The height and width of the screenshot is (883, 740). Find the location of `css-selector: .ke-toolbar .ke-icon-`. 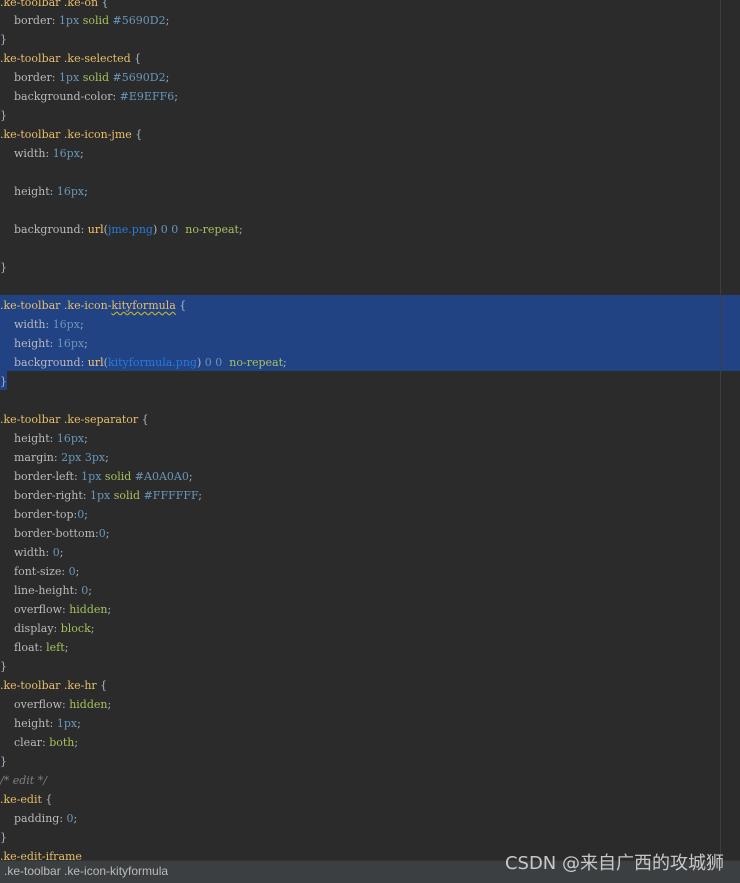

css-selector: .ke-toolbar .ke-icon- is located at coordinates (56, 305).